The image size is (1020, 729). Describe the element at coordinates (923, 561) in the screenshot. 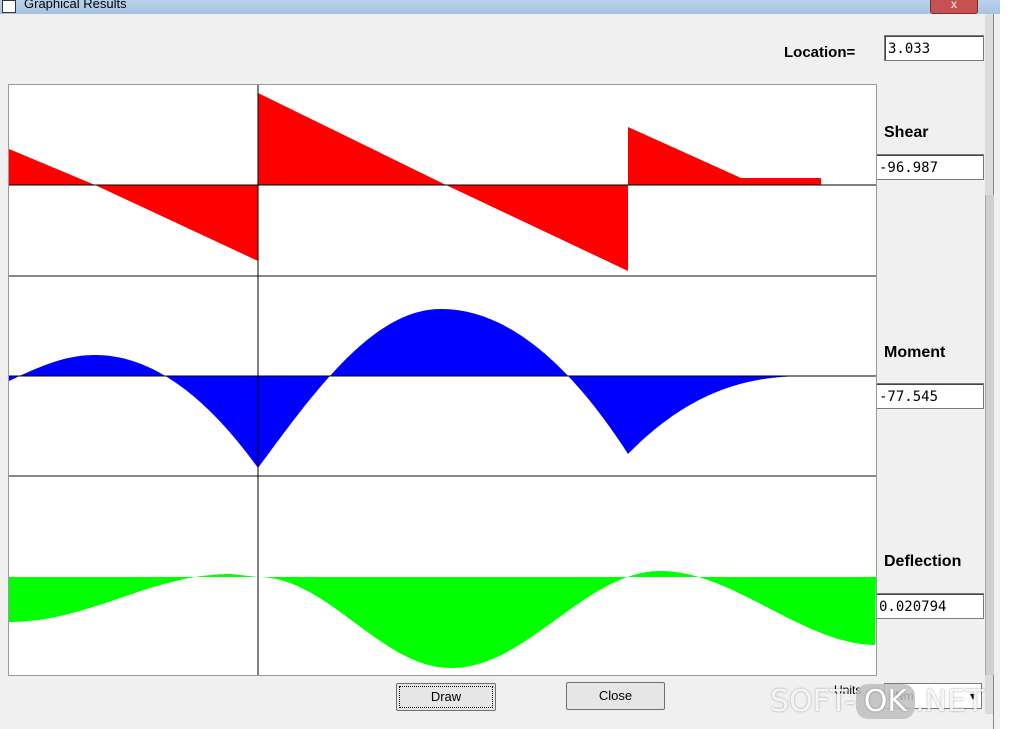

I see `deflection-label: Deflection` at that location.